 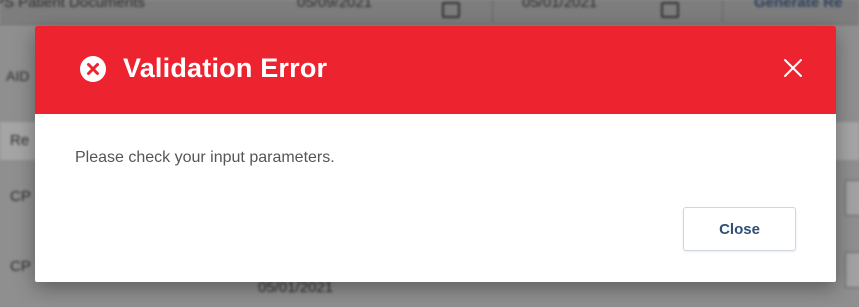 What do you see at coordinates (18, 76) in the screenshot?
I see `background-section-label: AID` at bounding box center [18, 76].